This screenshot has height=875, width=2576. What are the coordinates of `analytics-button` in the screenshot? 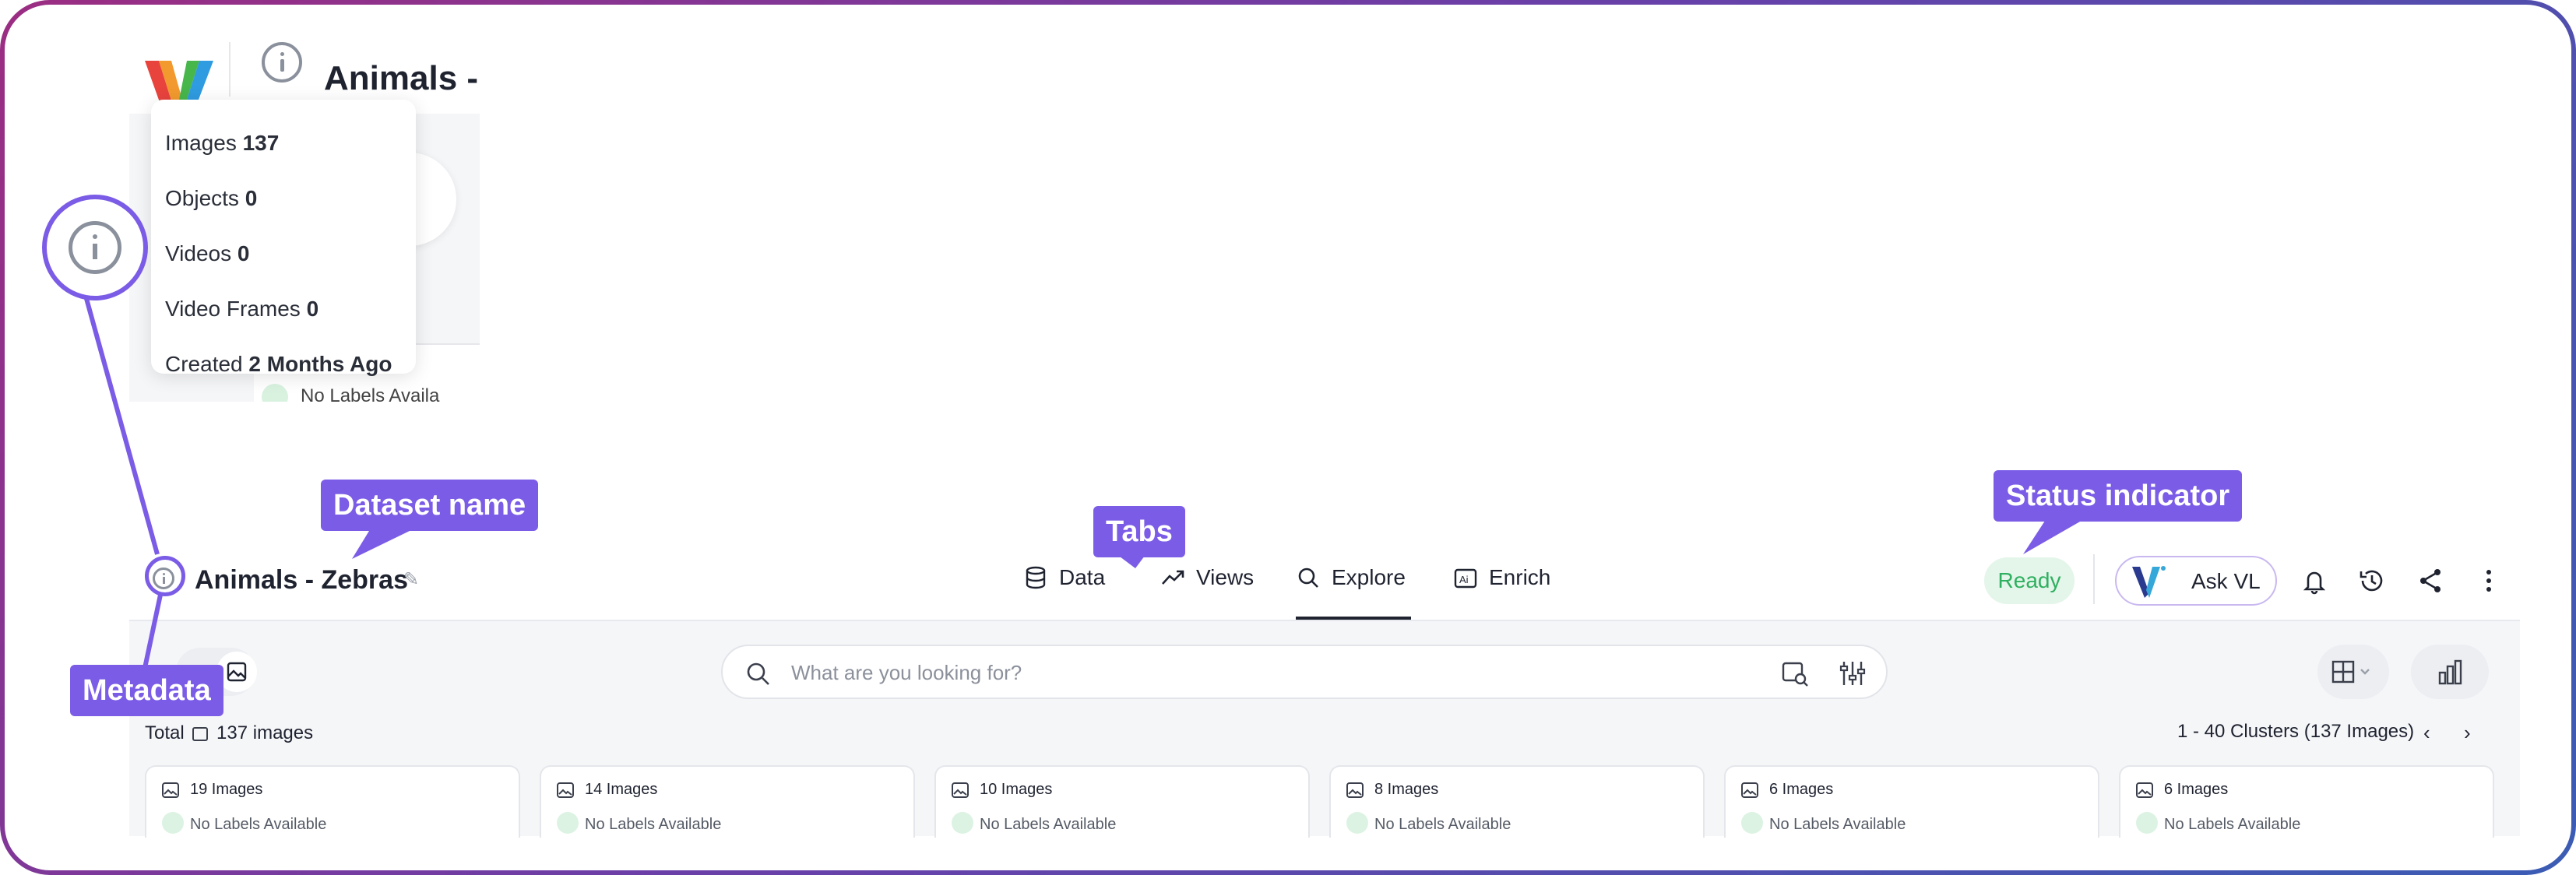 It's located at (2450, 672).